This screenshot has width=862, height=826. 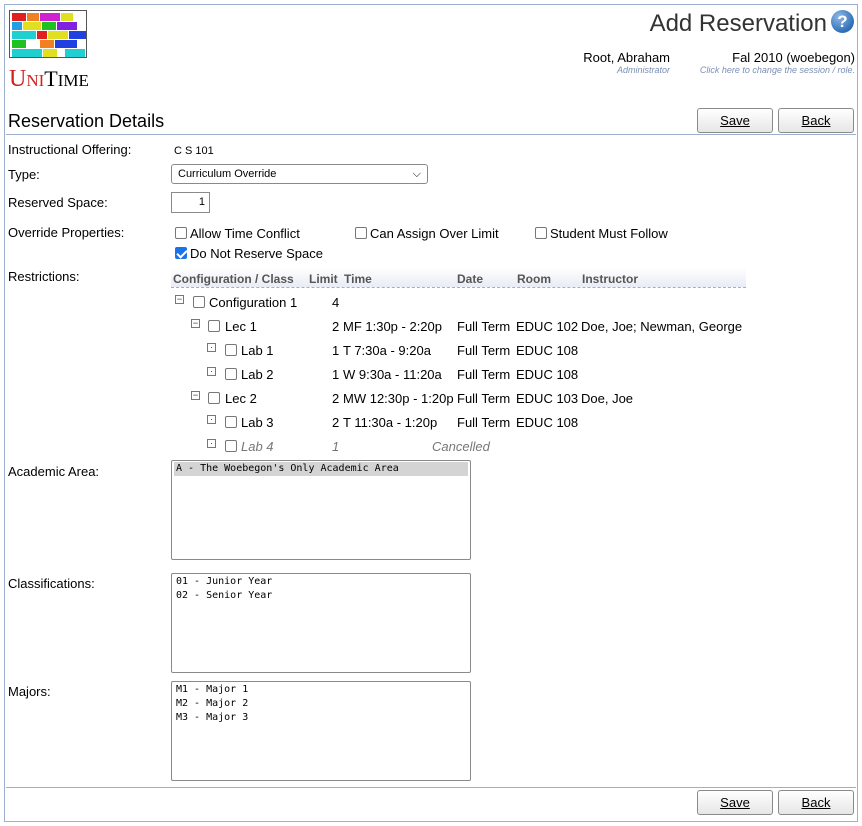 I want to click on classifications-listbox: 01 - Junior Year 02 - Senior Year, so click(x=321, y=623).